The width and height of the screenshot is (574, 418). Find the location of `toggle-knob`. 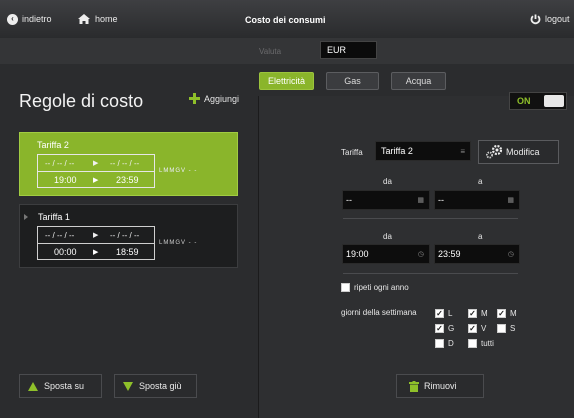

toggle-knob is located at coordinates (554, 101).